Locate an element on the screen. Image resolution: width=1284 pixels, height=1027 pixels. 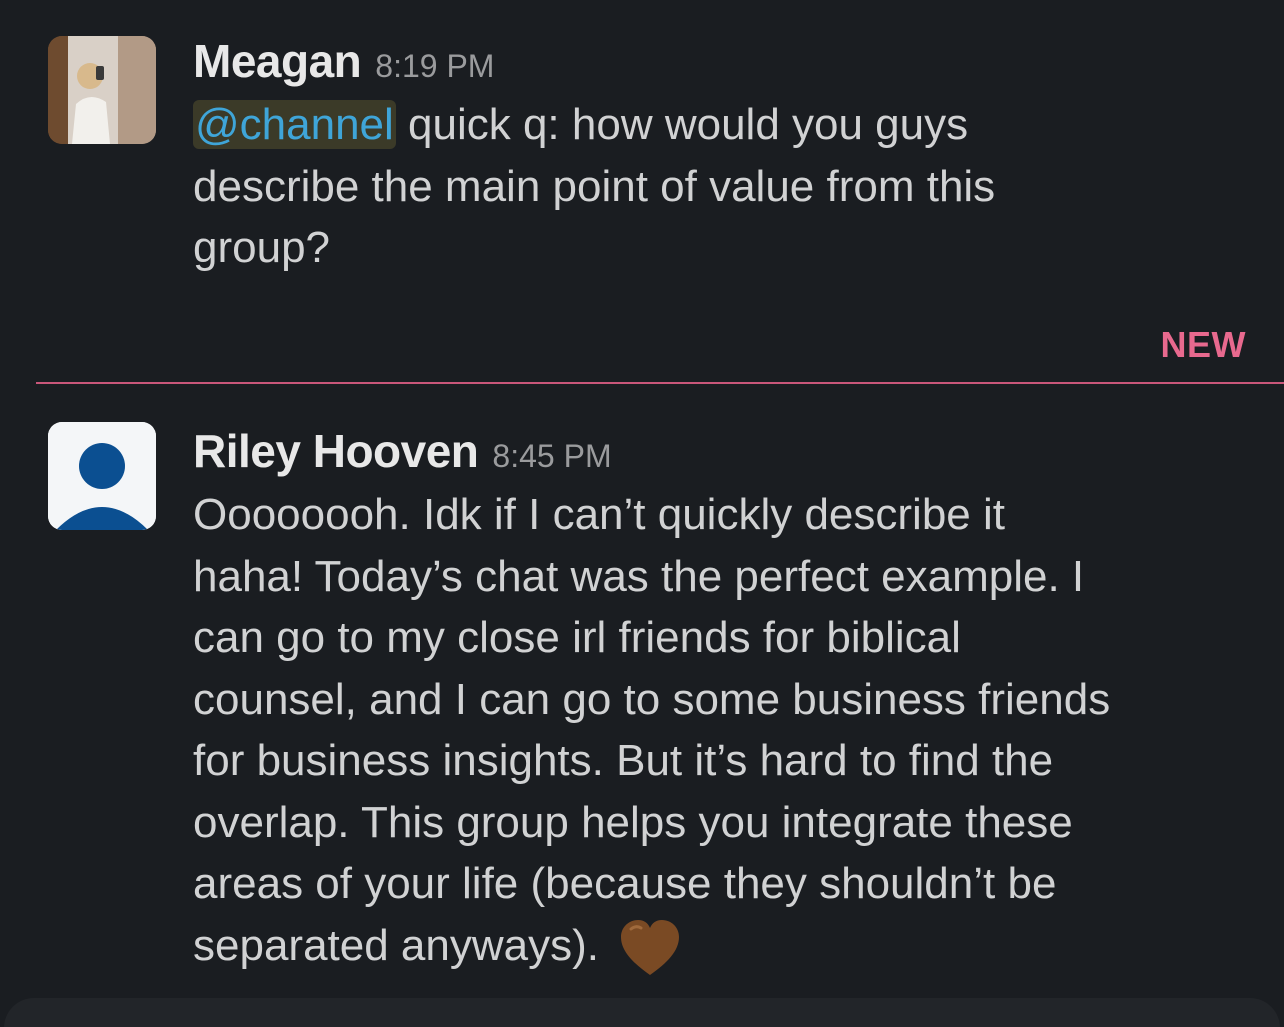
message-timestamp: 8:19 PM is located at coordinates (434, 66).